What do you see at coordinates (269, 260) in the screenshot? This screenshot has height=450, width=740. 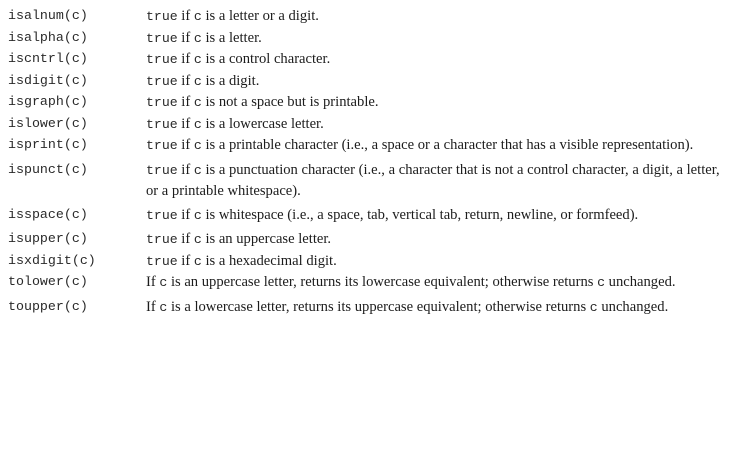 I see `description-text: is a hexadecimal digit.` at bounding box center [269, 260].